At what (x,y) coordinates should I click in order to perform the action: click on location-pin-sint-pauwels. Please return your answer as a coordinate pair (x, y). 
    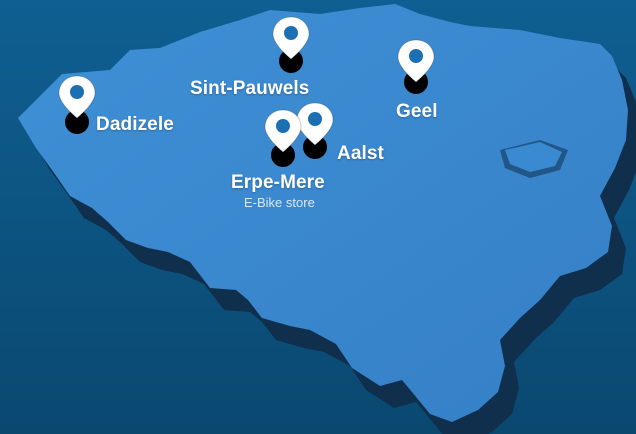
    Looking at the image, I should click on (294, 46).